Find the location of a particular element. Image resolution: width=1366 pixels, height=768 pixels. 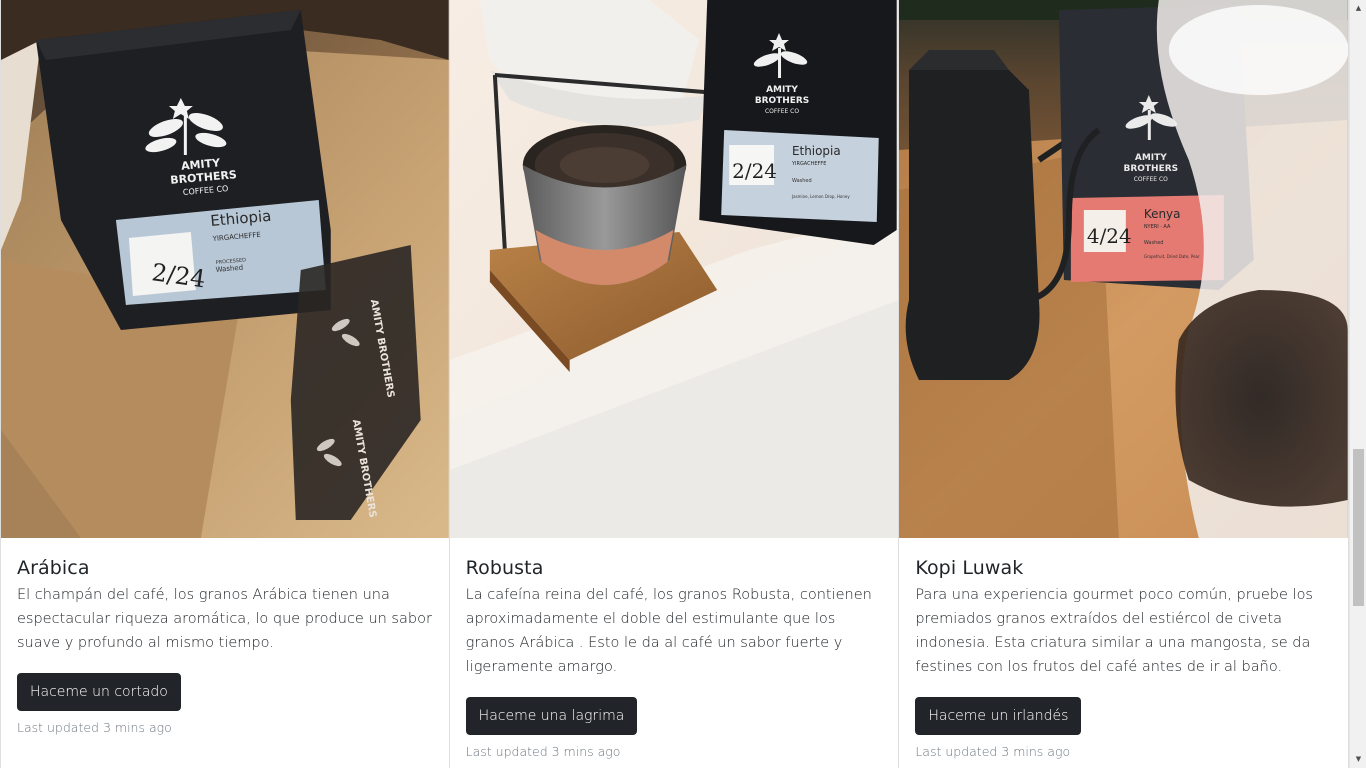

svg-text: 4/24 is located at coordinates (1109, 236).